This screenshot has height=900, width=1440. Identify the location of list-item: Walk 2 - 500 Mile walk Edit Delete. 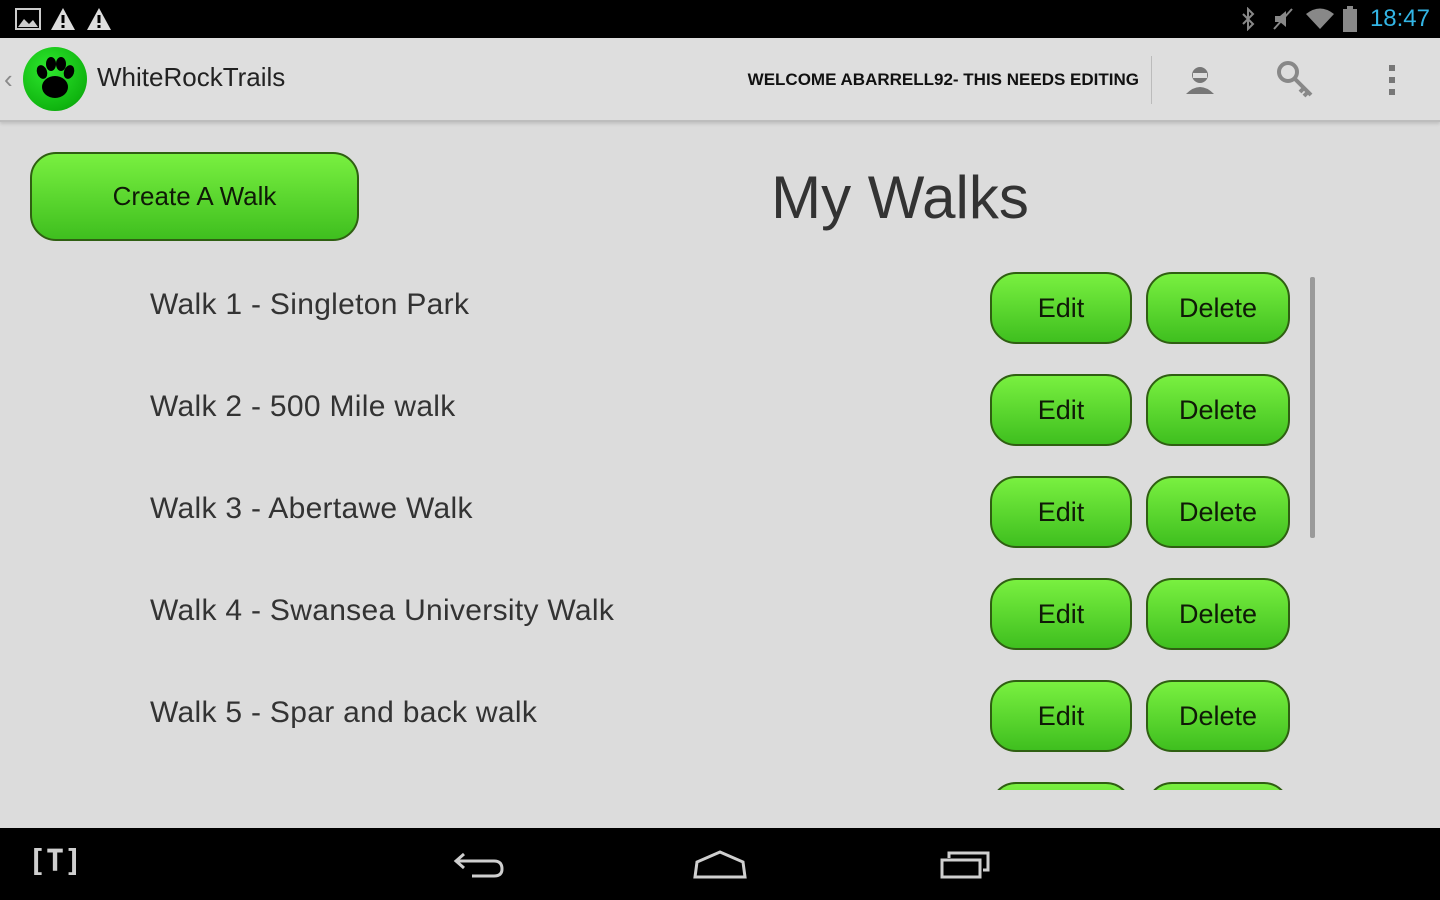
(720, 411).